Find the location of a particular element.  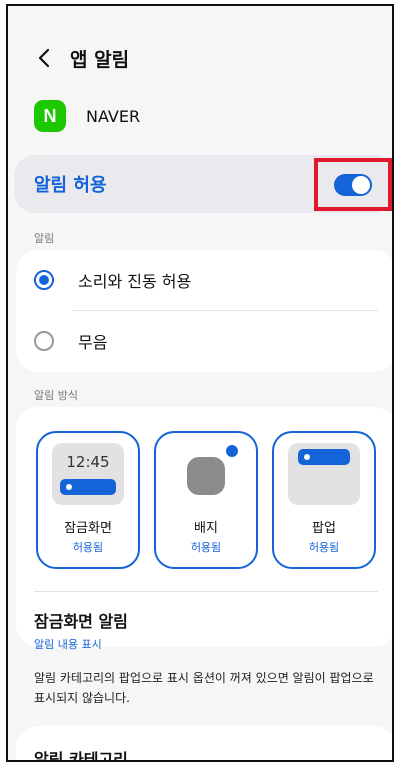

app-icon-shape is located at coordinates (206, 476).